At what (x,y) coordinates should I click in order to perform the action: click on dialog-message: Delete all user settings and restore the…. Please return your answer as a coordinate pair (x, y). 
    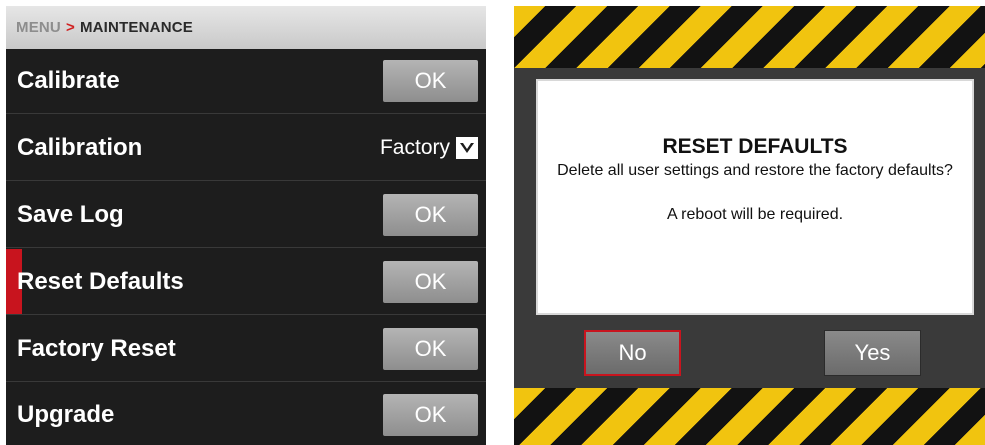
    Looking at the image, I should click on (755, 170).